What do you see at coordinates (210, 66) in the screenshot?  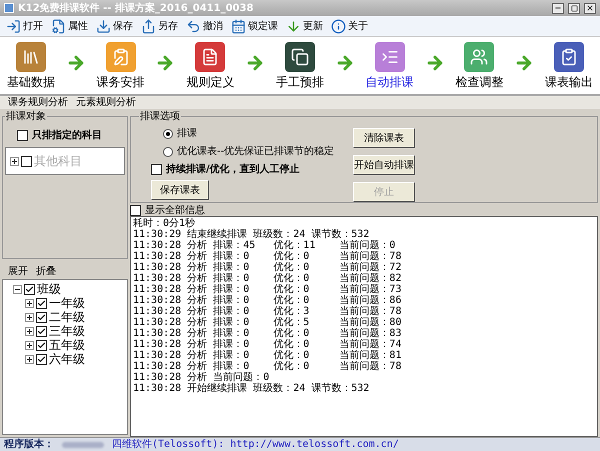 I see `step-button: 规则定义` at bounding box center [210, 66].